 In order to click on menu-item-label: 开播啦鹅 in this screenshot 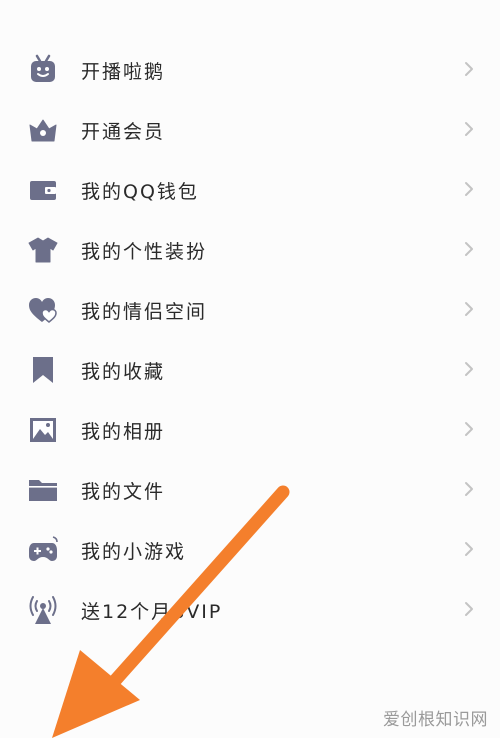, I will do `click(123, 72)`.